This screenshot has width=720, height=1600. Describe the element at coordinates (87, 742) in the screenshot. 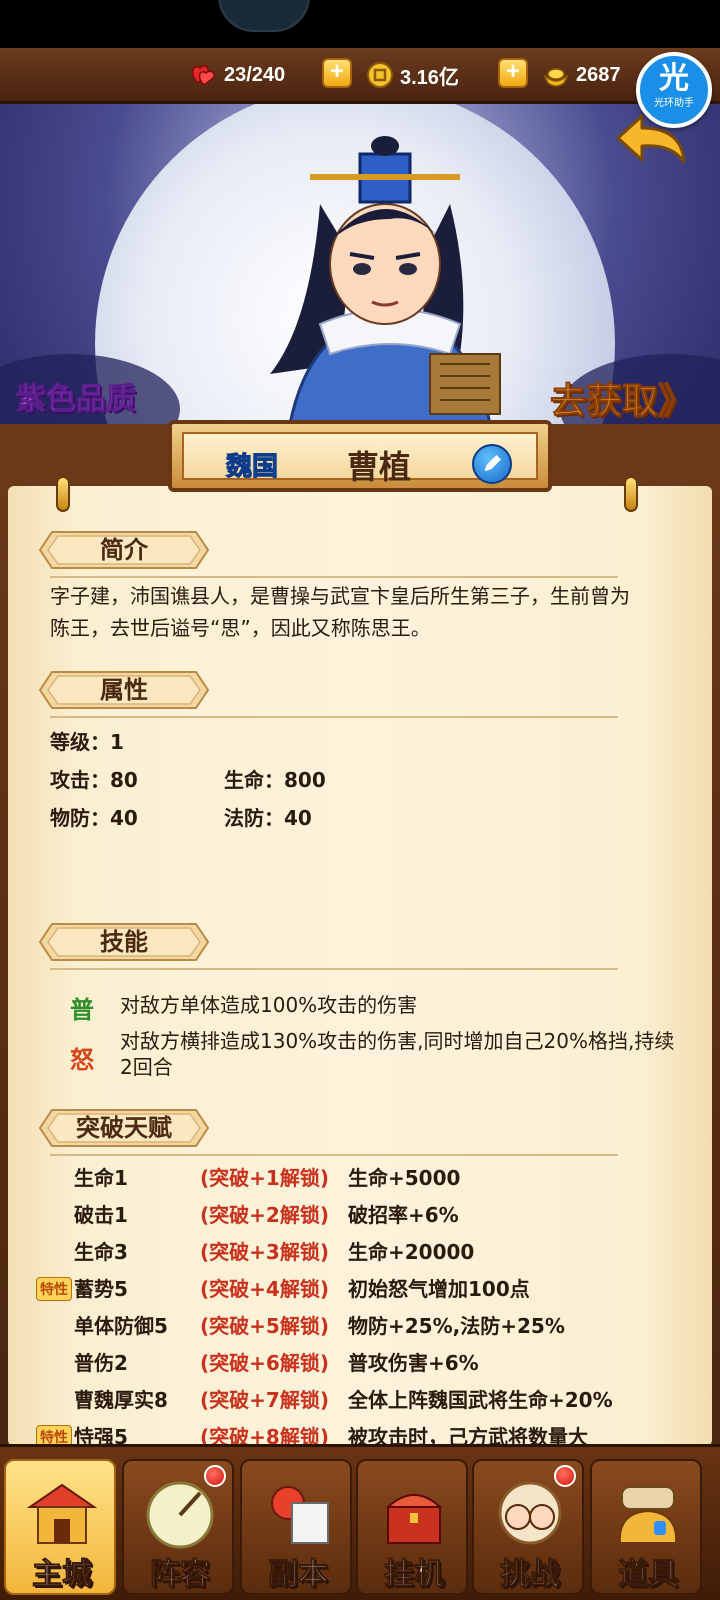

I see `attr-level: 等级：1` at that location.